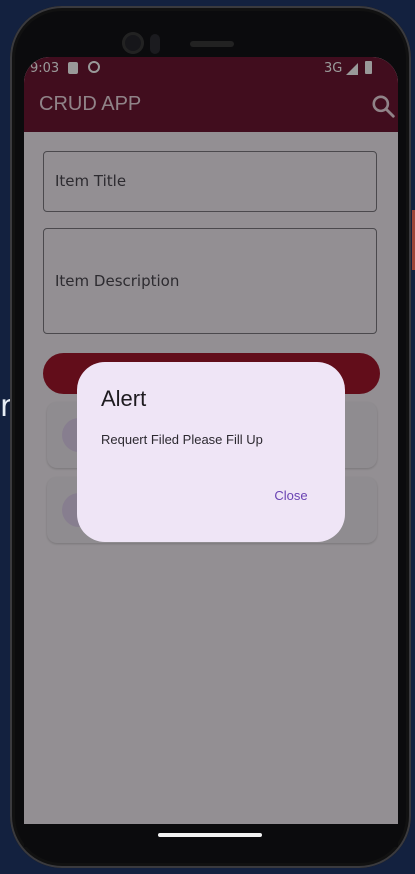 The width and height of the screenshot is (415, 874). What do you see at coordinates (155, 44) in the screenshot?
I see `camera-sensor` at bounding box center [155, 44].